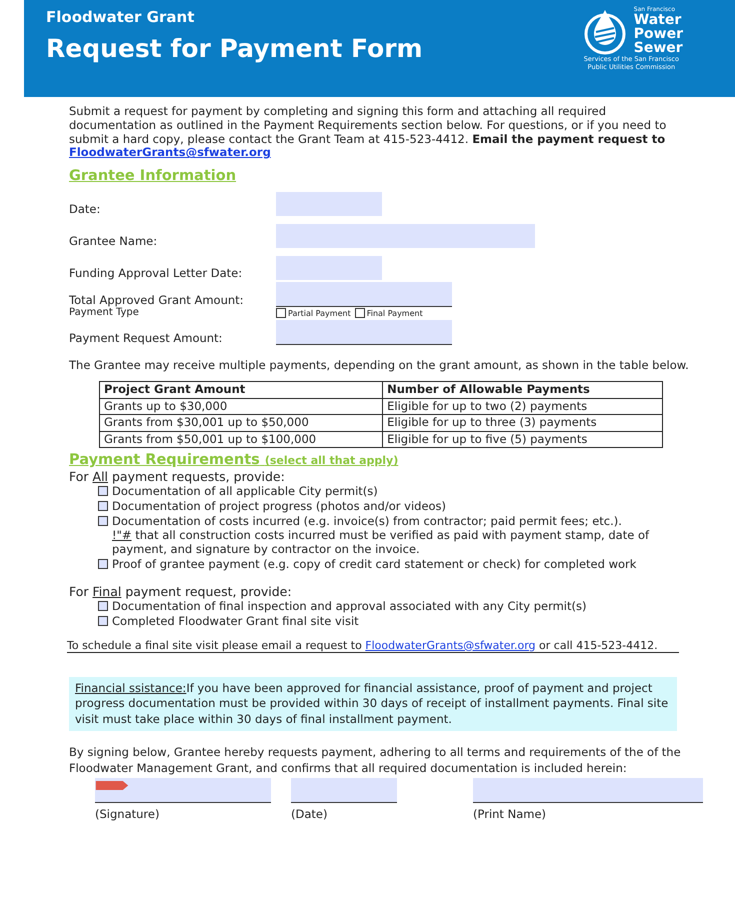 The width and height of the screenshot is (735, 921). What do you see at coordinates (372, 704) in the screenshot?
I see `assistance-text: Financial ssistance:If you have been approved for financial assistance, proof of payment and project progress documentation must be provided within 30 days of receipt of installment payments. Final site visit must take place within 30 days of final installment payment.` at bounding box center [372, 704].